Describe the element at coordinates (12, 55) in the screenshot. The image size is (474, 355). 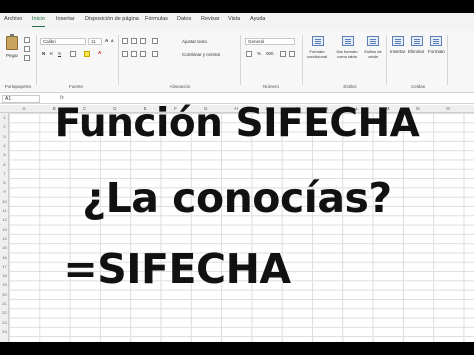
I see `paste-label: Pegar` at that location.